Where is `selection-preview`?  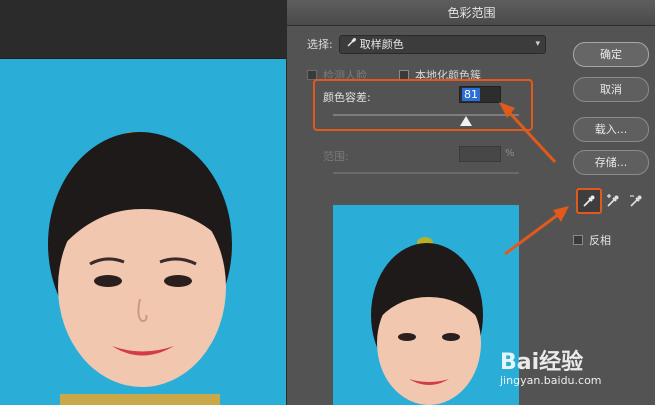
selection-preview is located at coordinates (426, 305).